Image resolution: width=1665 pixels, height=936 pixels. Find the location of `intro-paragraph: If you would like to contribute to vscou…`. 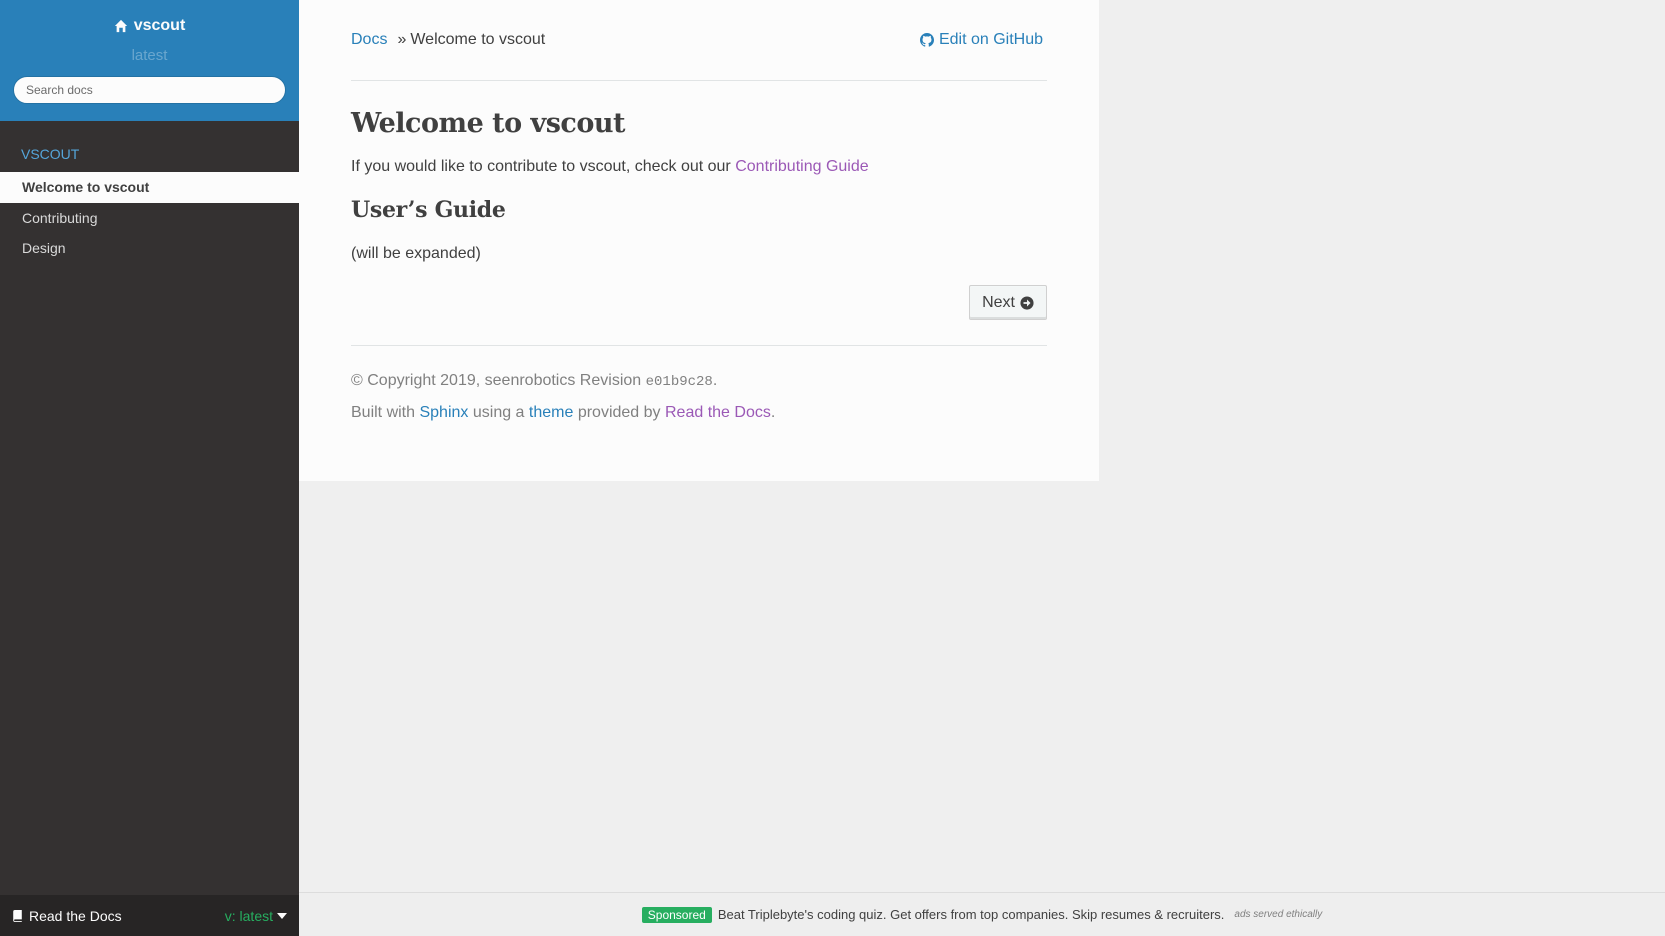

intro-paragraph: If you would like to contribute to vscou… is located at coordinates (699, 167).